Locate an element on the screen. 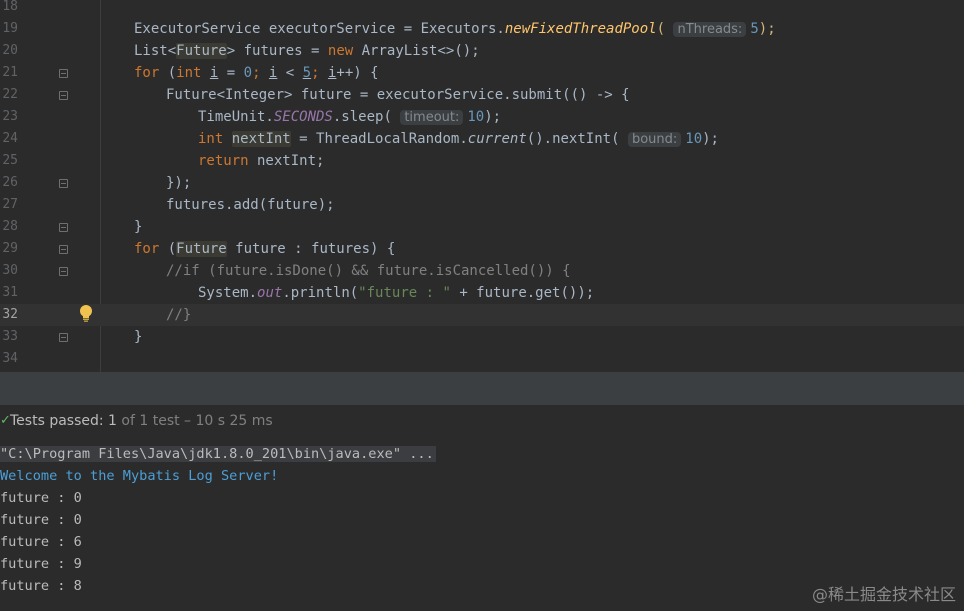  test-status-bar: ✓ Tests passed: 1 of 1 test – 10 s 25 ms is located at coordinates (482, 423).